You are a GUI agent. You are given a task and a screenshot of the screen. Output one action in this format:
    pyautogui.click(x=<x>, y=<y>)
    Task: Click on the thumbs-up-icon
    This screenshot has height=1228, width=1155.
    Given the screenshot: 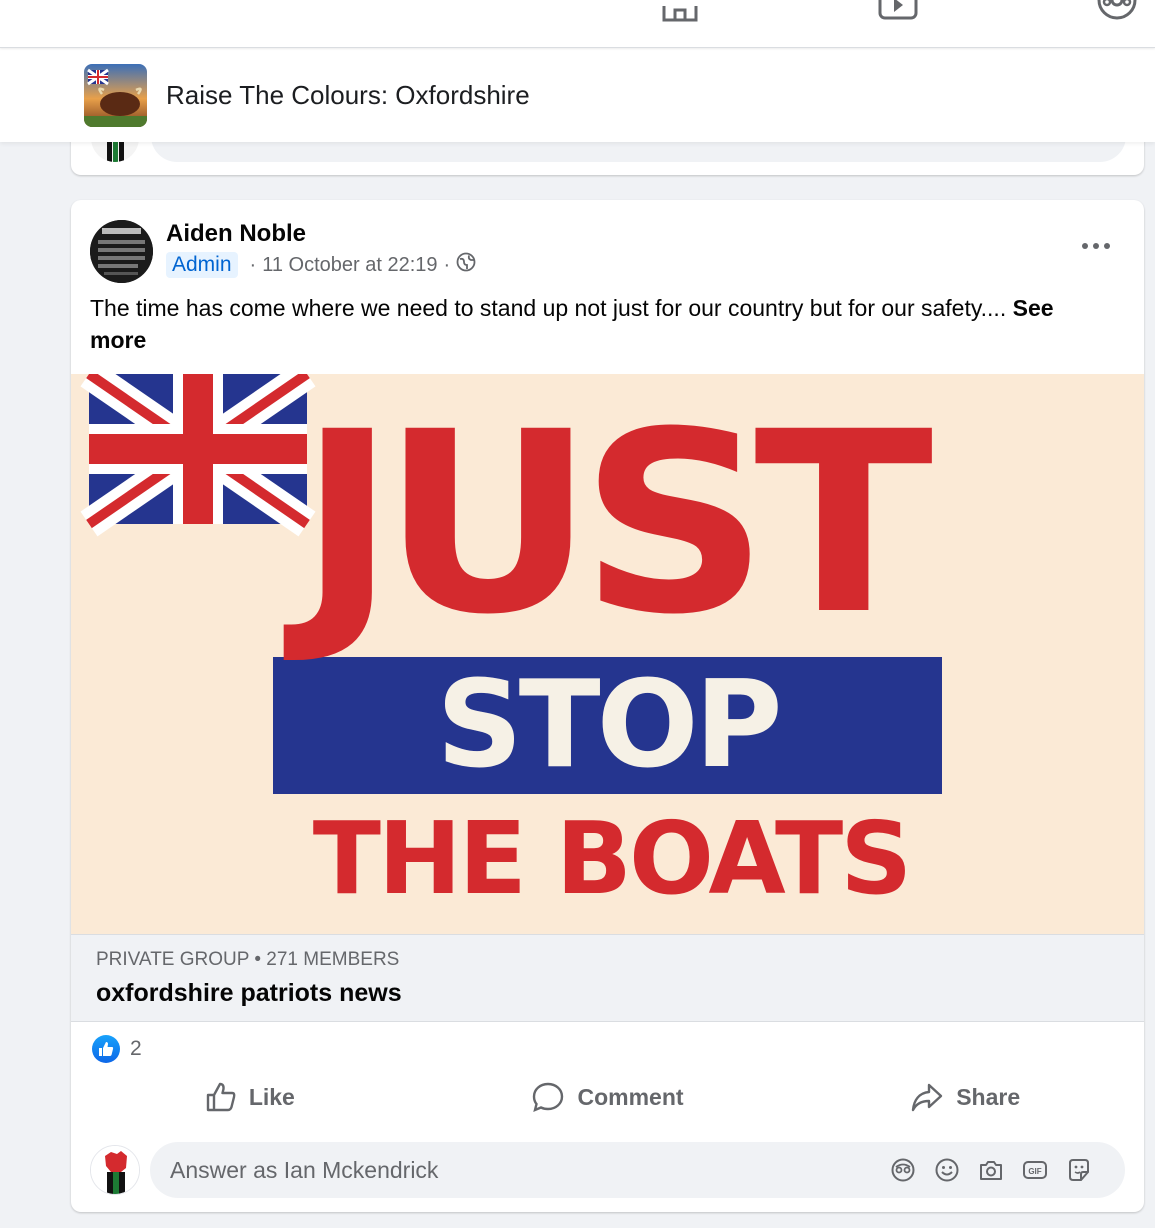 What is the action you would take?
    pyautogui.click(x=221, y=1097)
    